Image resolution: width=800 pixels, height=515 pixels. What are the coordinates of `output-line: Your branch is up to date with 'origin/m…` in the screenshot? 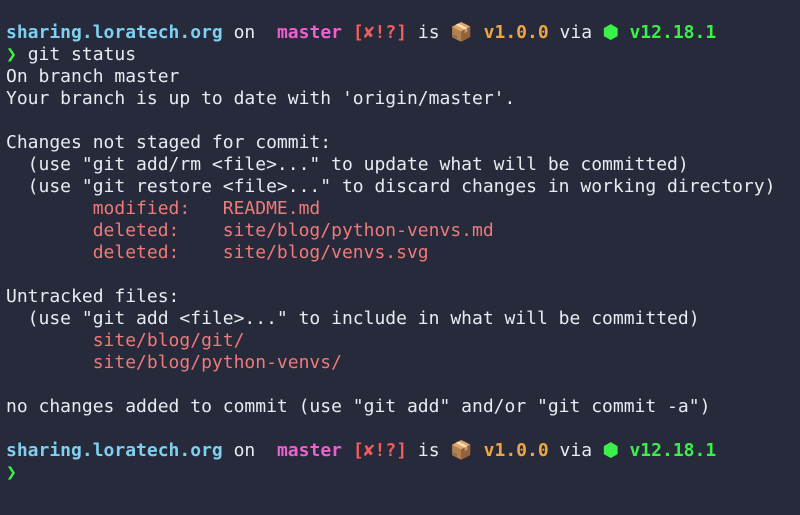 It's located at (261, 98).